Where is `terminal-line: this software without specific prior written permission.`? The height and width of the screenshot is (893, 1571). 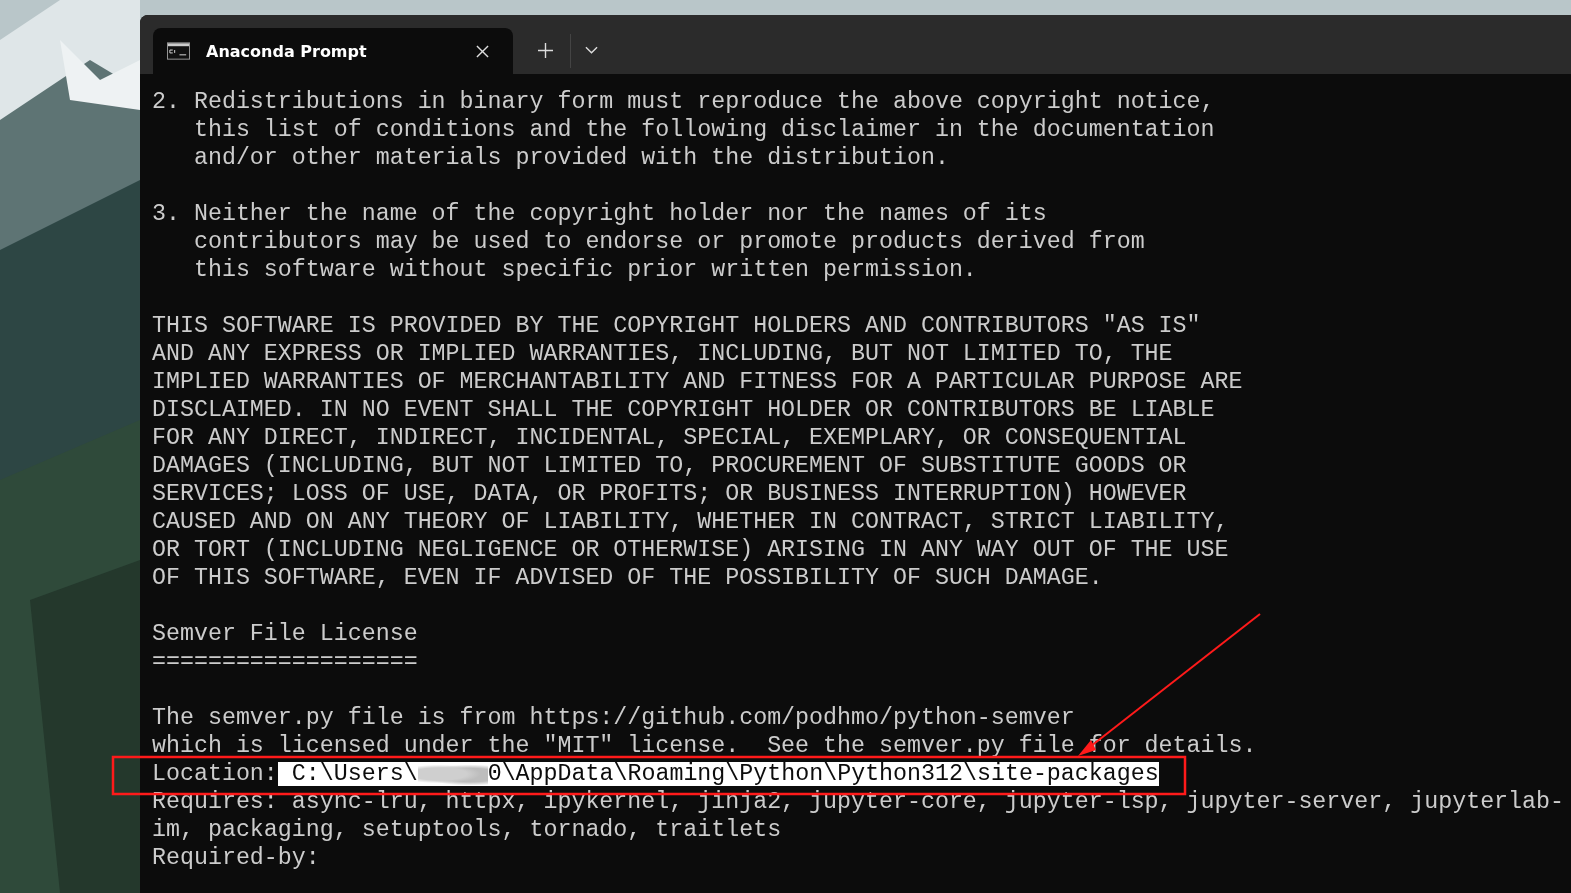 terminal-line: this software without specific prior written permission. is located at coordinates (585, 270).